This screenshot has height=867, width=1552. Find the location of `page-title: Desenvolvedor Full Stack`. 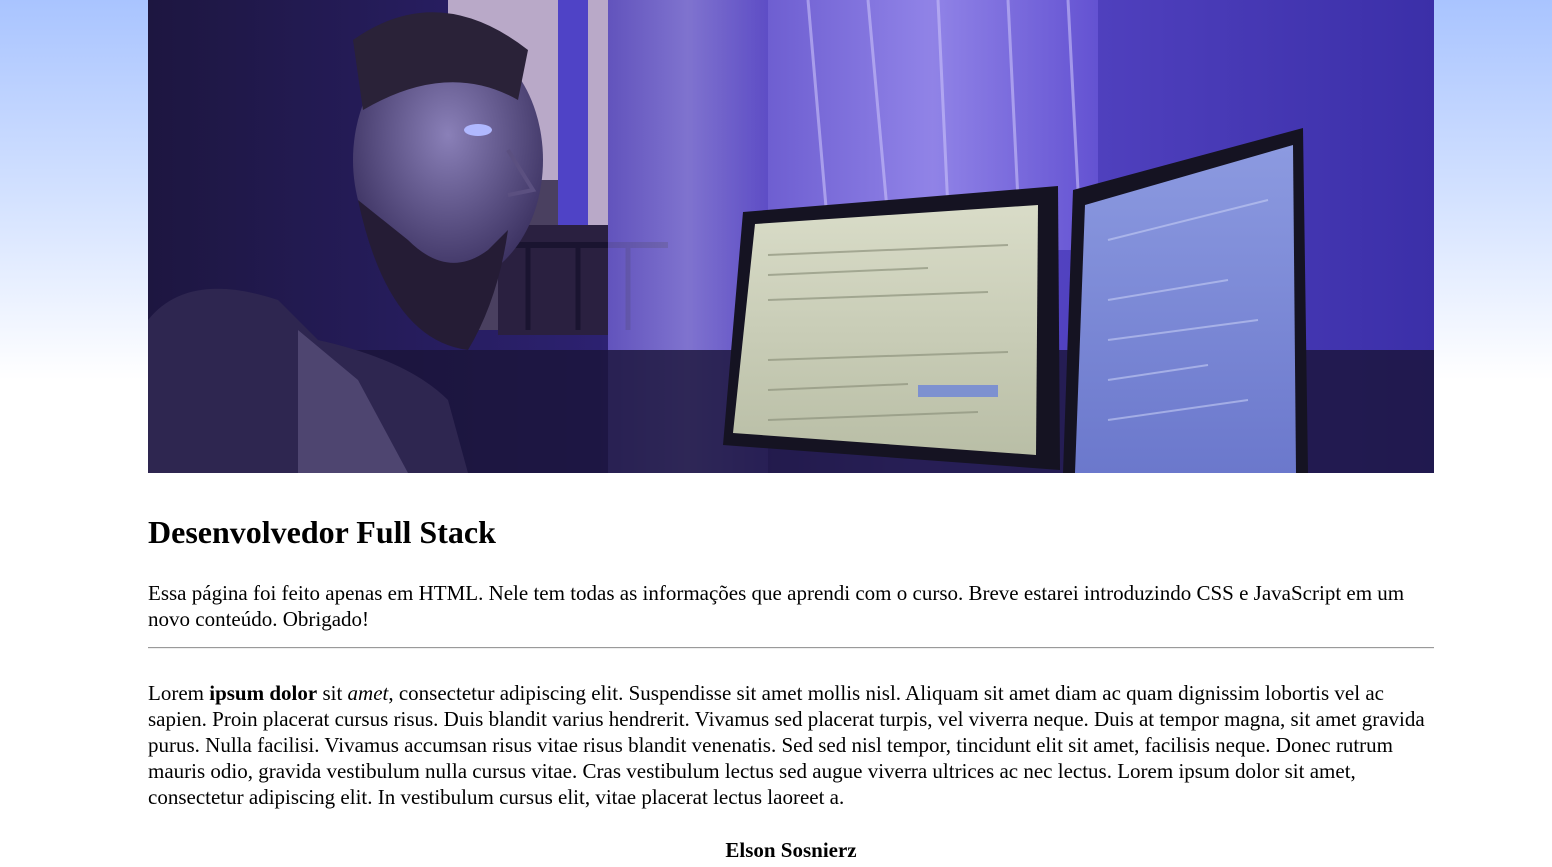

page-title: Desenvolvedor Full Stack is located at coordinates (322, 532).